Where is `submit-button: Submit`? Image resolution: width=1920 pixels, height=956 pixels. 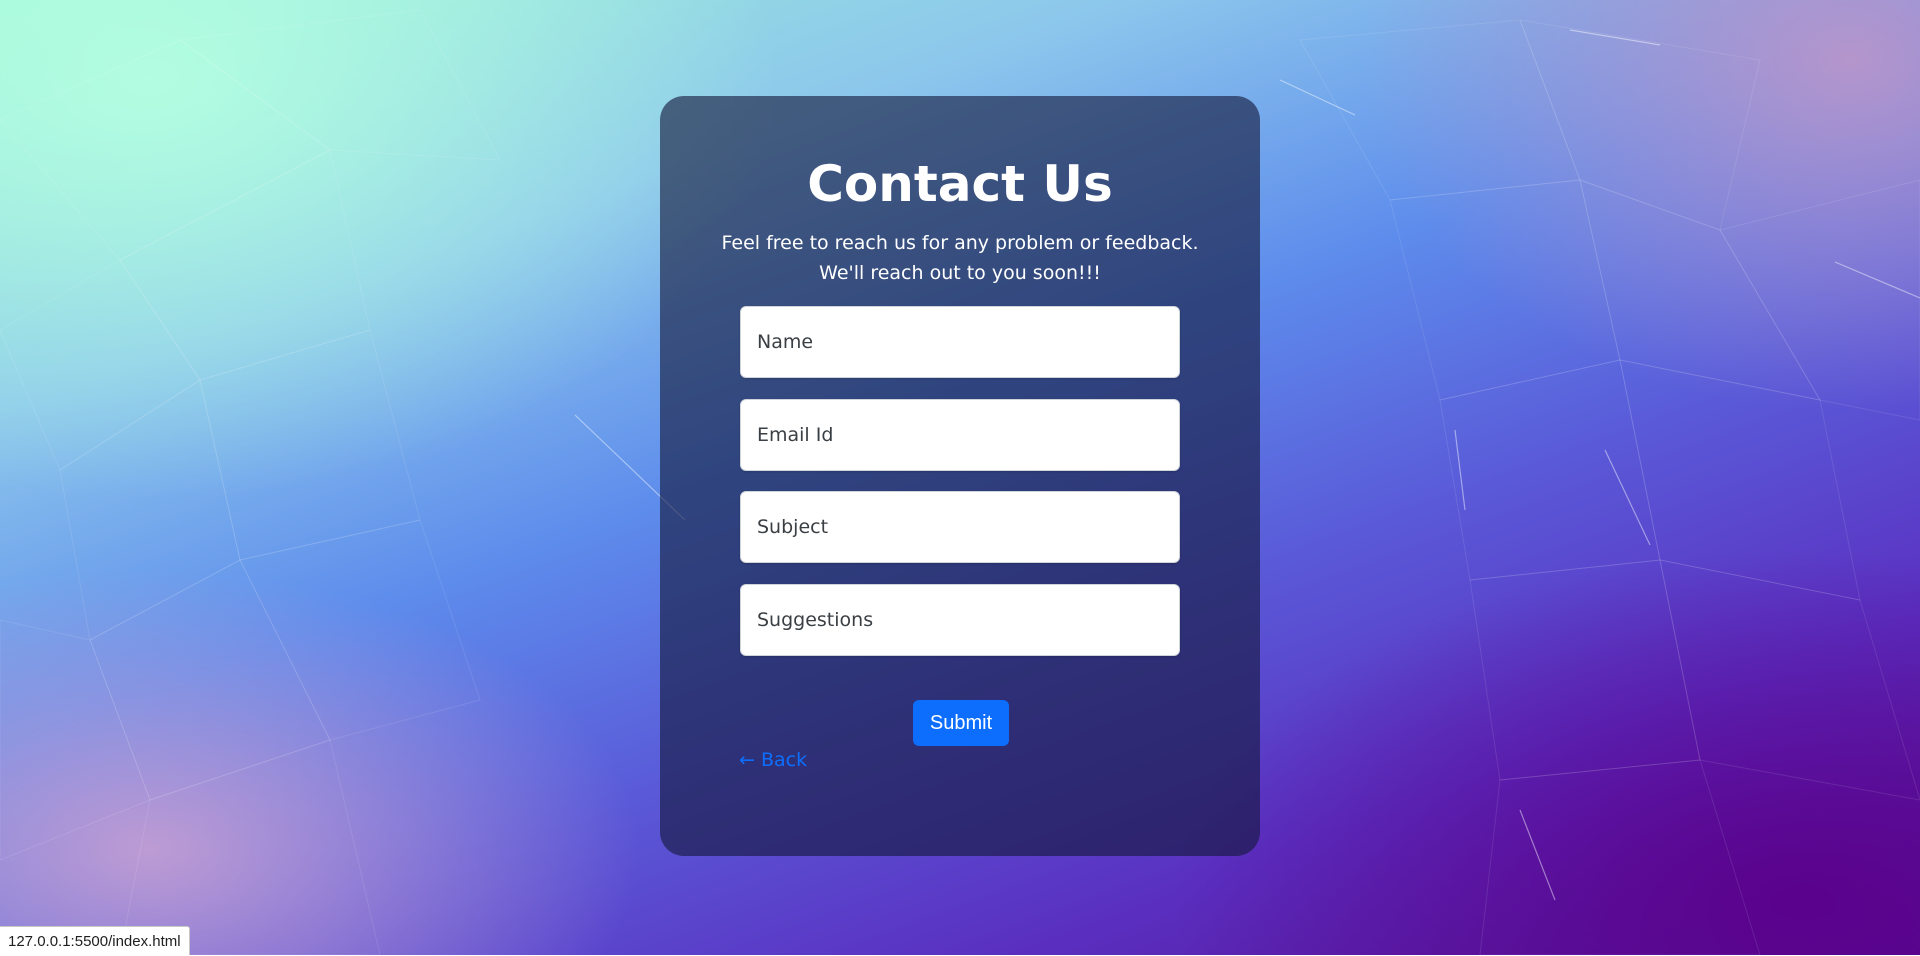 submit-button: Submit is located at coordinates (961, 723).